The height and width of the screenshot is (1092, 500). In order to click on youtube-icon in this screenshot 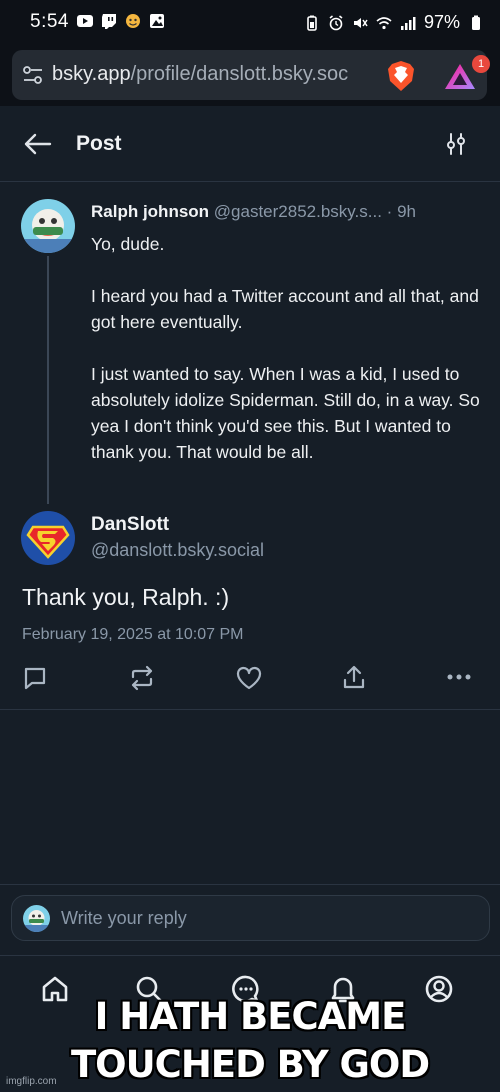, I will do `click(85, 21)`.